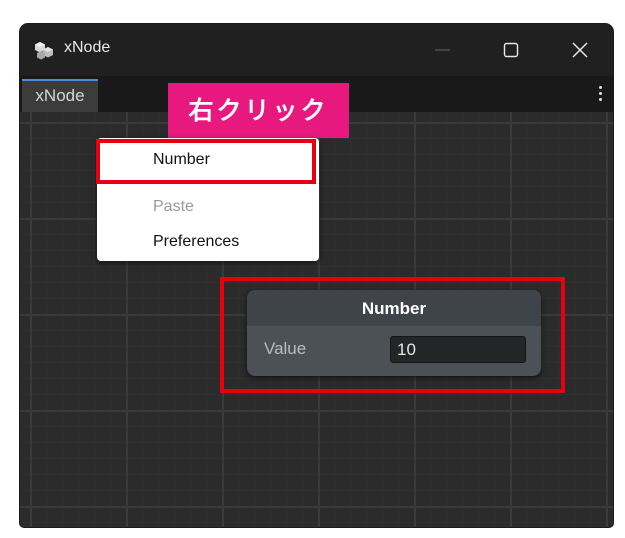  What do you see at coordinates (208, 242) in the screenshot?
I see `menu-item-preferences: Preferences` at bounding box center [208, 242].